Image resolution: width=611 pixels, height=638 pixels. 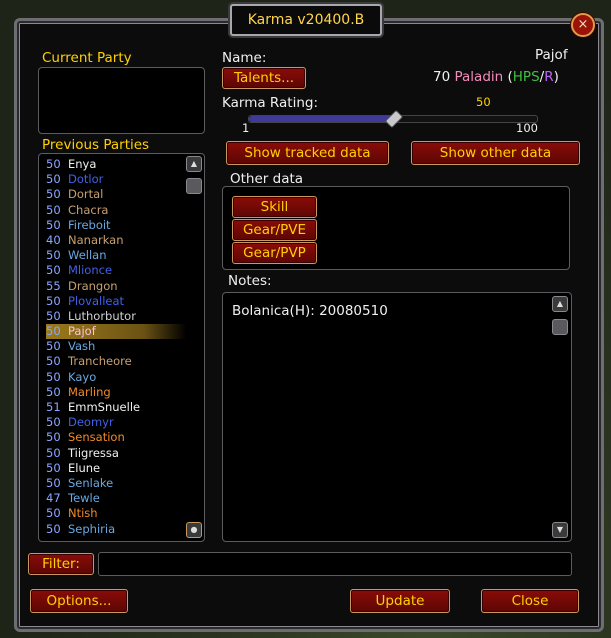 I want to click on list-item: 50 Dortal, so click(x=116, y=194).